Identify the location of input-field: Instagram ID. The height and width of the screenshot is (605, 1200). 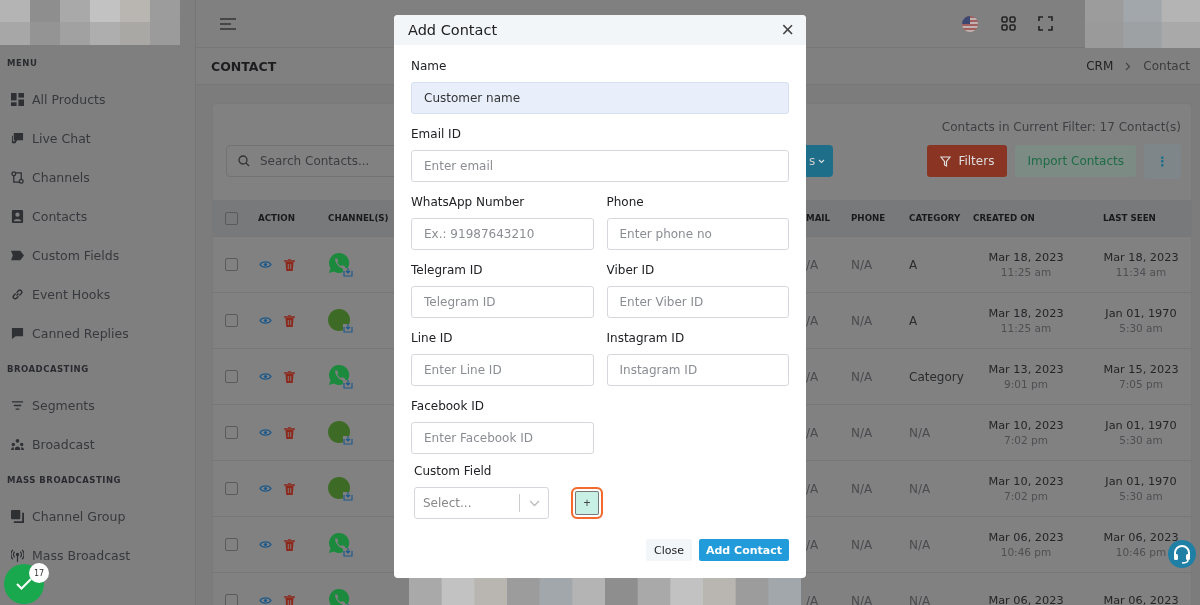
(697, 370).